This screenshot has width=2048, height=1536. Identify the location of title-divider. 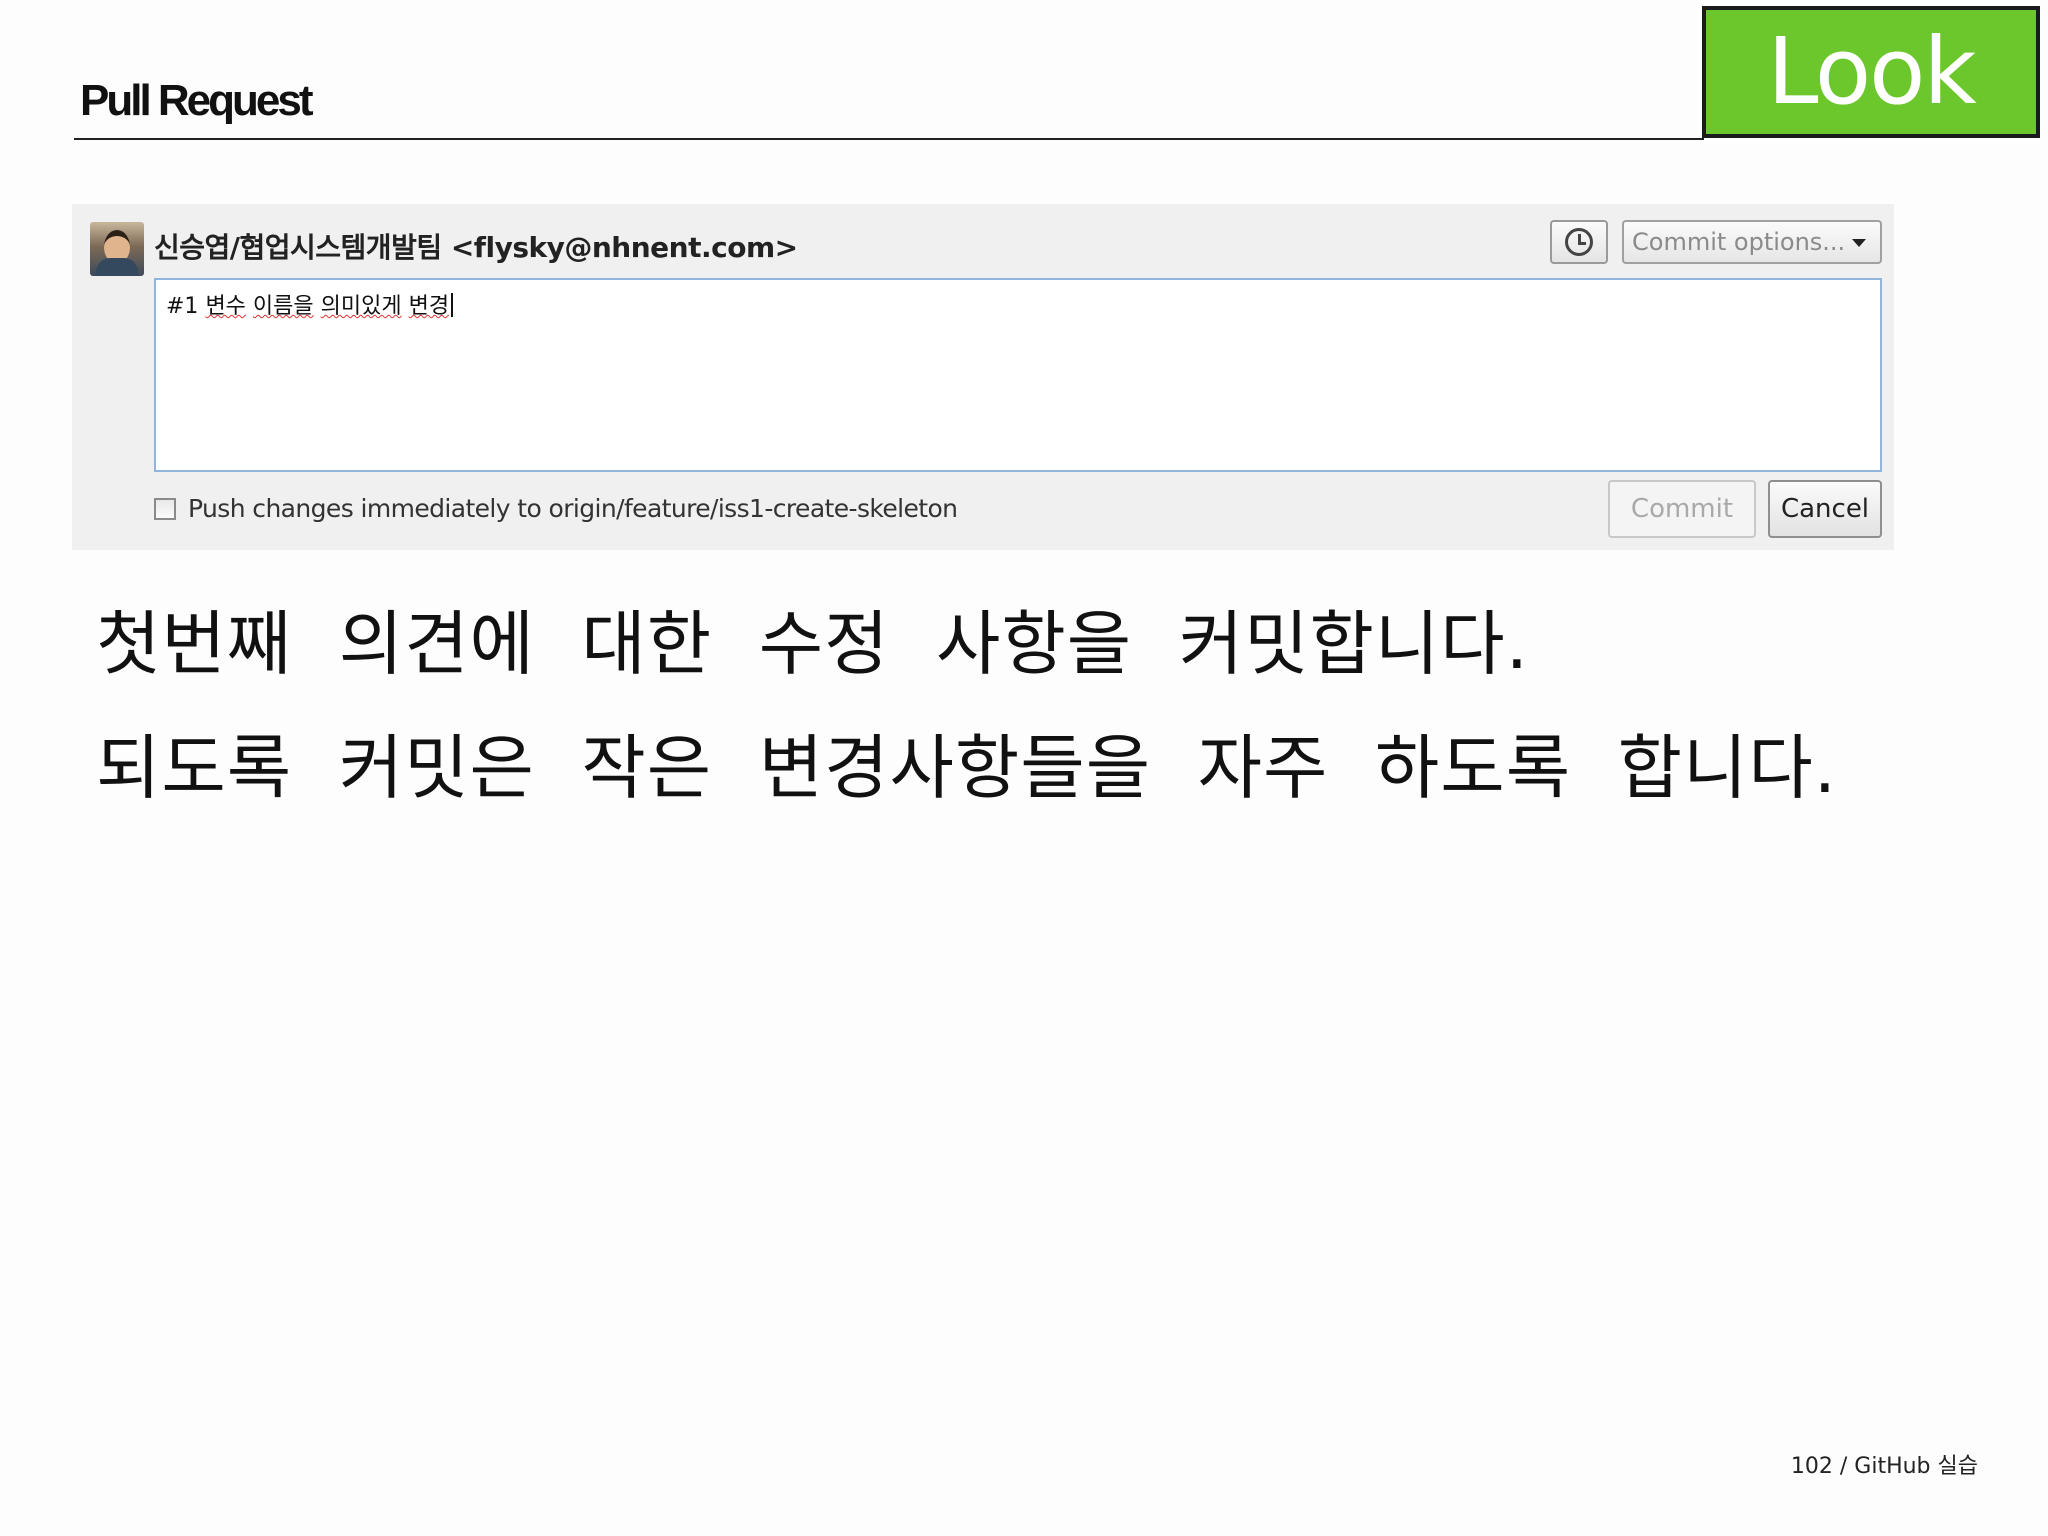
(889, 139).